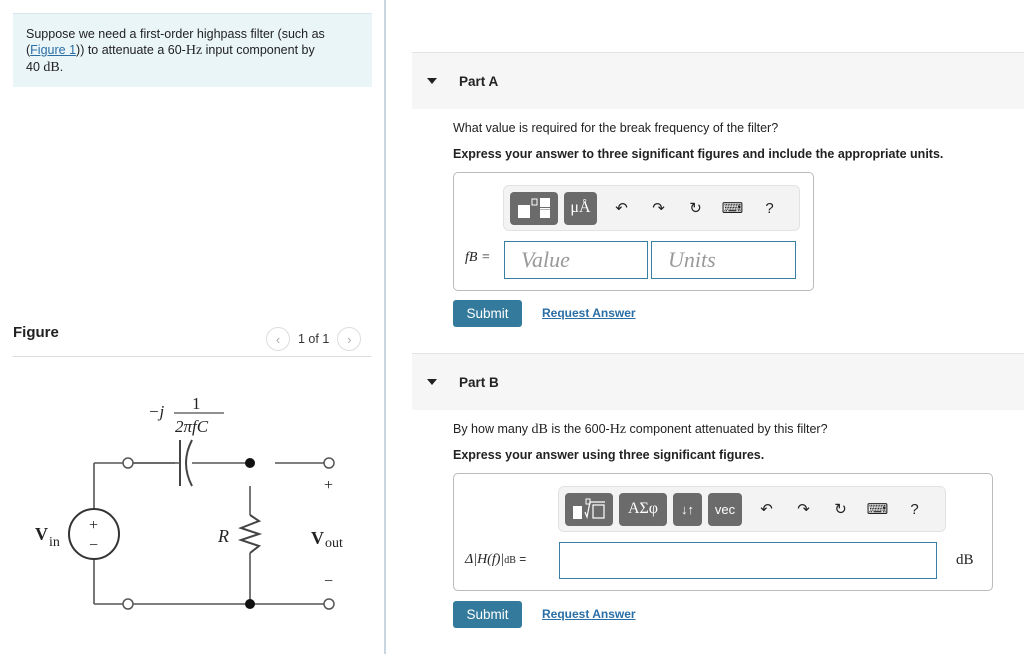 The width and height of the screenshot is (1024, 654). Describe the element at coordinates (250, 534) in the screenshot. I see `resistor-symbol` at that location.